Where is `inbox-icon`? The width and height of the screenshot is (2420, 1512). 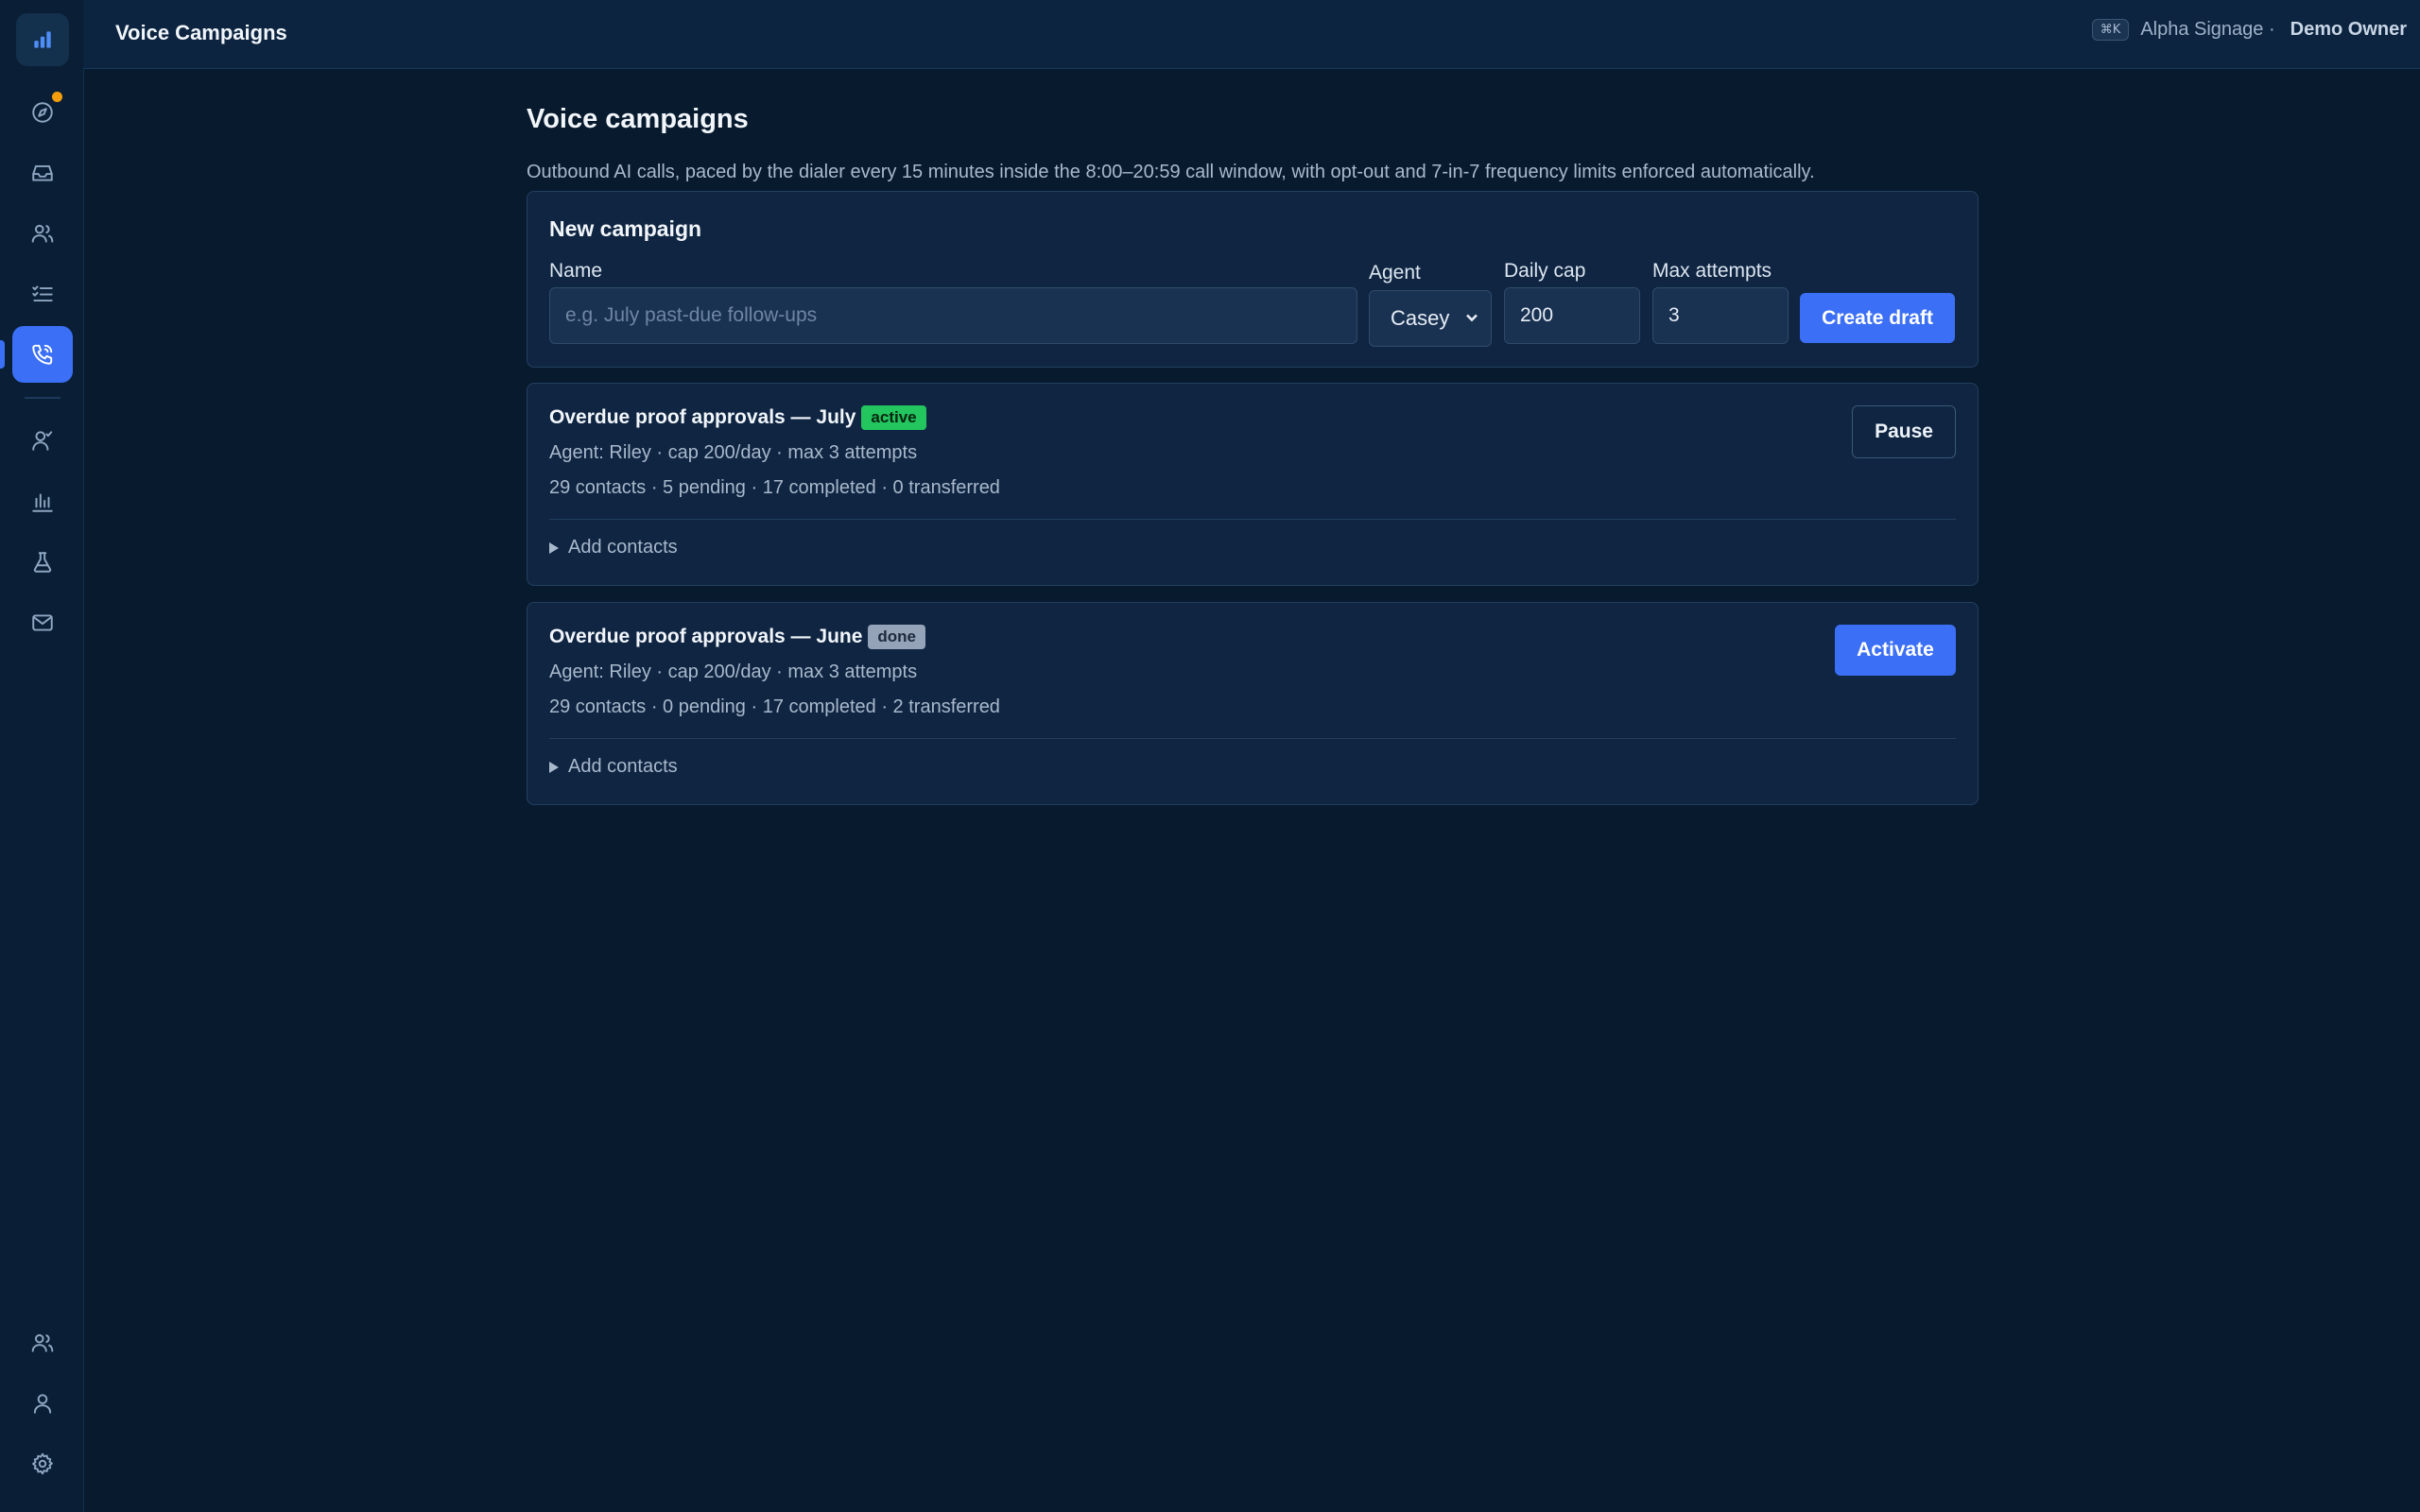 inbox-icon is located at coordinates (42, 172).